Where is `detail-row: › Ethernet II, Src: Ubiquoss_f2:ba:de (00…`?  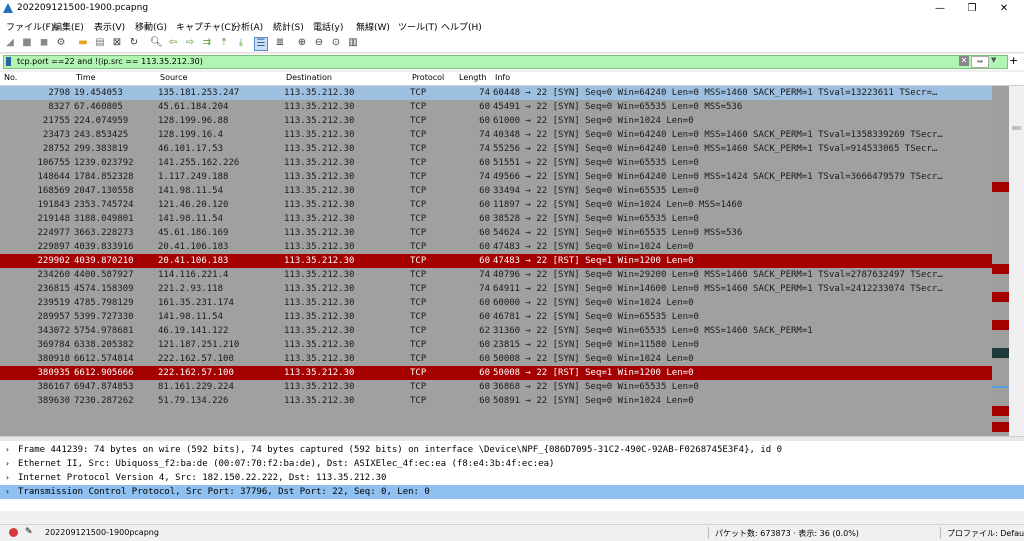
detail-row: › Ethernet II, Src: Ubiquoss_f2:ba:de (00… is located at coordinates (512, 464).